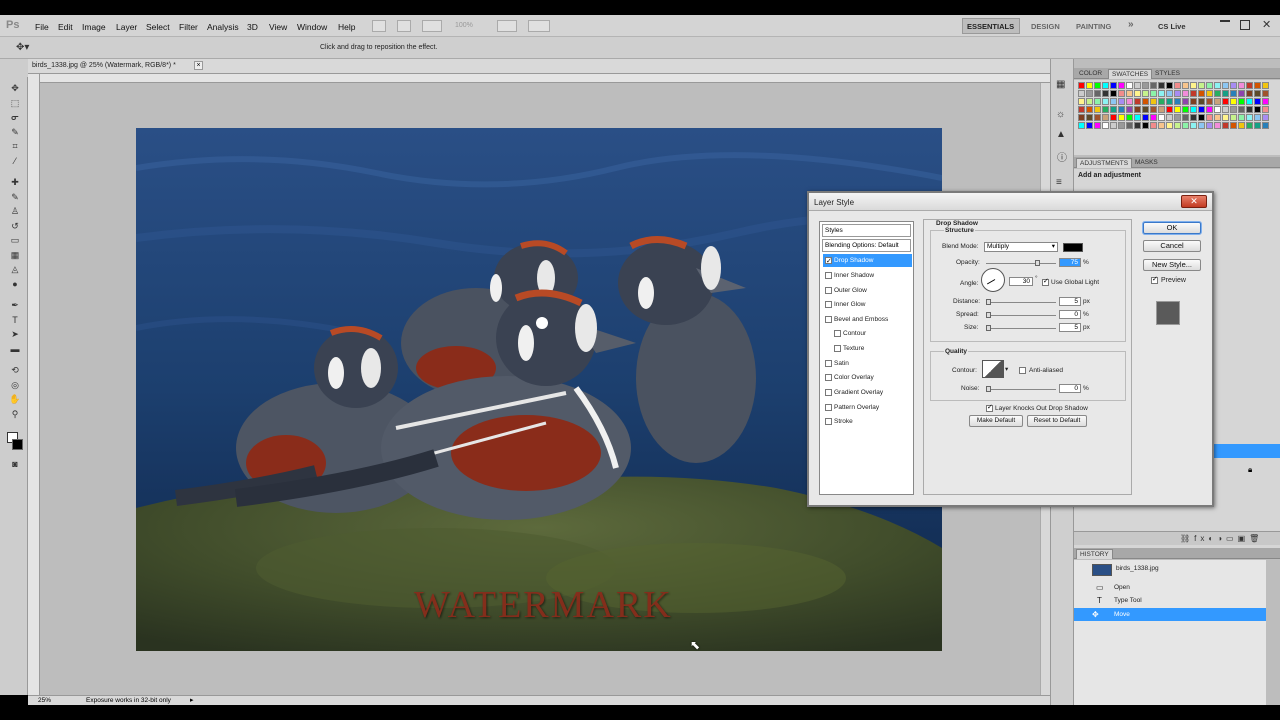 Image resolution: width=1280 pixels, height=720 pixels. What do you see at coordinates (1167, 73) in the screenshot?
I see `tab-styles: STYLES` at bounding box center [1167, 73].